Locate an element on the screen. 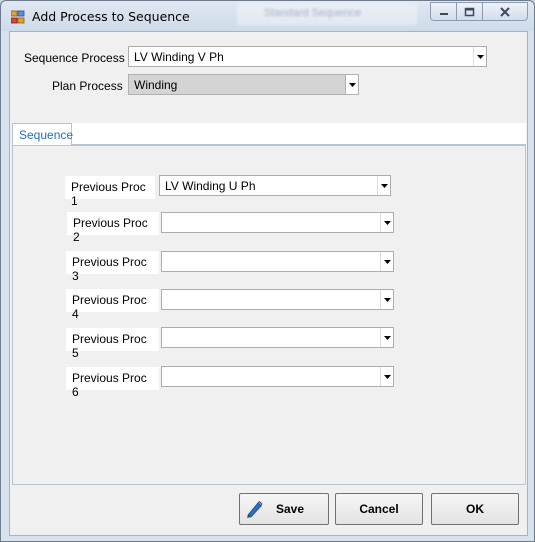  plan-process-value: Winding is located at coordinates (156, 85).